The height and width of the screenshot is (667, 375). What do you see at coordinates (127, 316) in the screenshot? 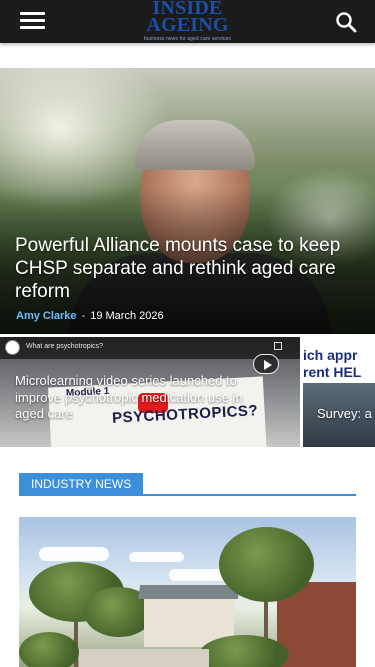
I see `article-date: 19 March 2026` at bounding box center [127, 316].